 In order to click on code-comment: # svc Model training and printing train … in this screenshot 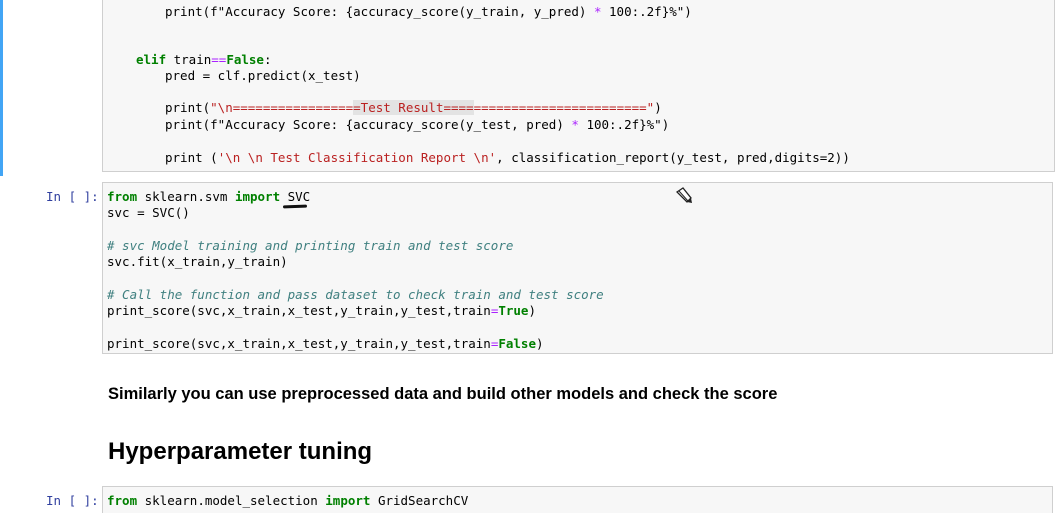, I will do `click(310, 245)`.